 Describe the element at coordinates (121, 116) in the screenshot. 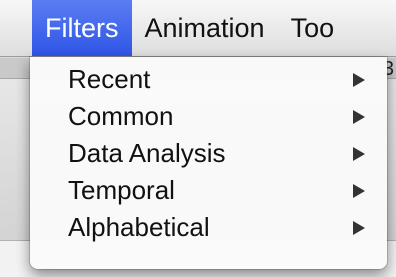

I see `menu-item-label: Common` at that location.